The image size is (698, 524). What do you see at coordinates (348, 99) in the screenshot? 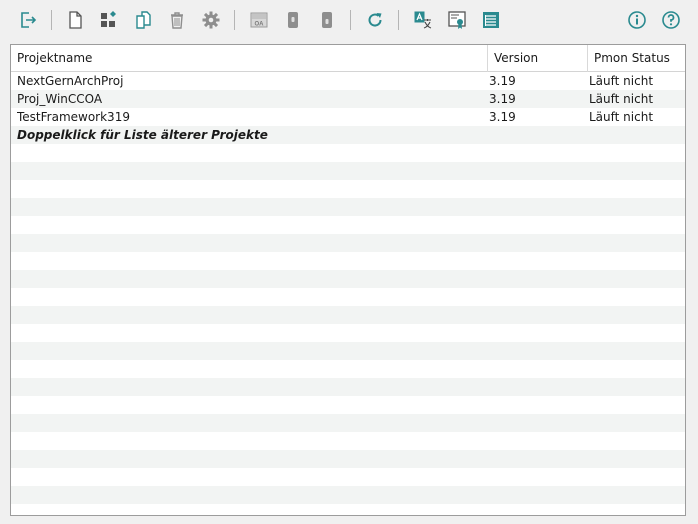
I see `table-row: Proj_WinCCOA 3.19 Läuft nicht` at bounding box center [348, 99].